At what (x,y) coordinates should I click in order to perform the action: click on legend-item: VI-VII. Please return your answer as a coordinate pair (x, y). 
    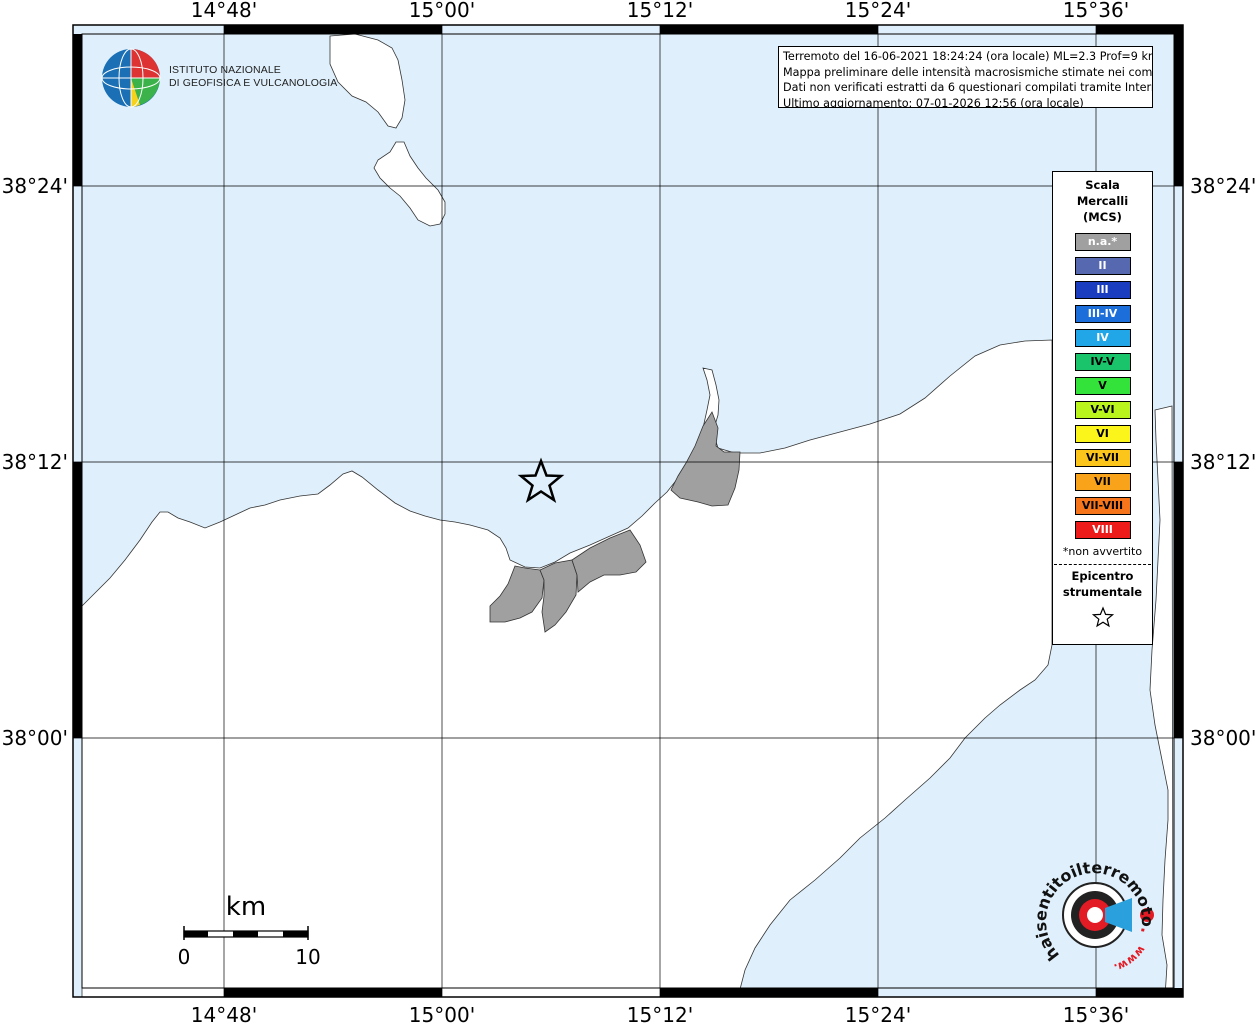
    Looking at the image, I should click on (1102, 458).